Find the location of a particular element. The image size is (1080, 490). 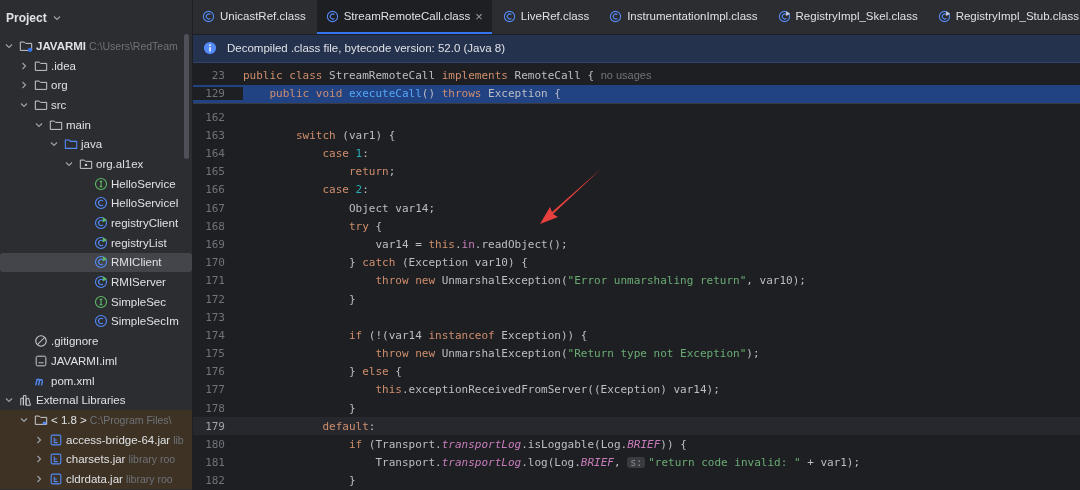

code-line: throw new UnmarshalException("Return type not Exception"); is located at coordinates (567, 354).